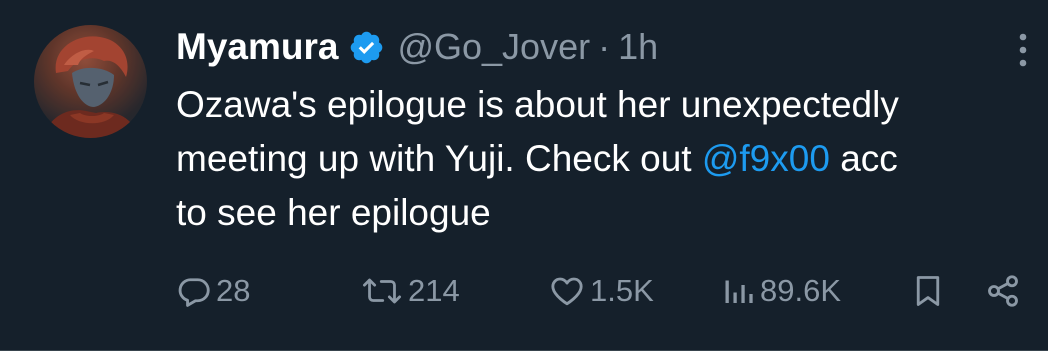  I want to click on more-vertical-icon, so click(1023, 50).